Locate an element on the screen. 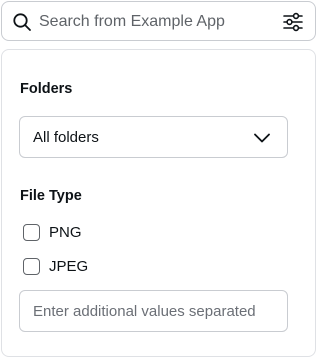 This screenshot has width=320, height=358. search-icon is located at coordinates (22, 22).